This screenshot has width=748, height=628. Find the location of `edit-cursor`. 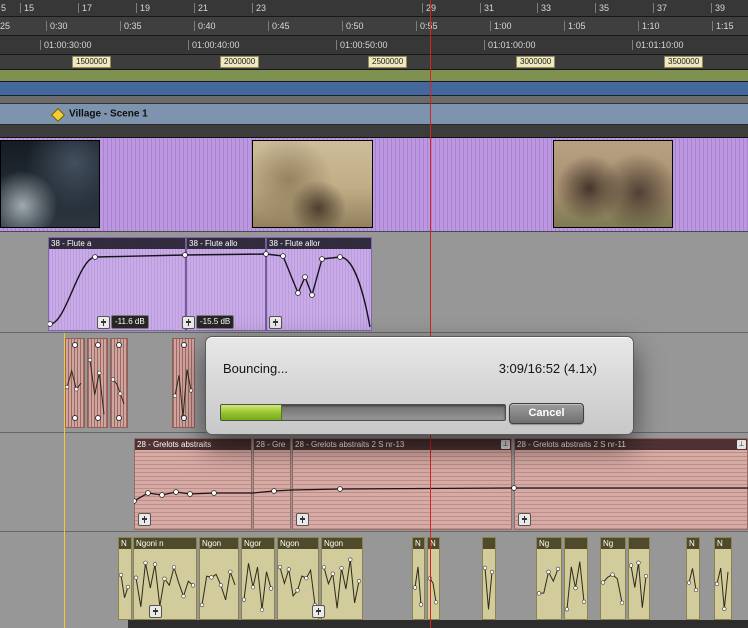

edit-cursor is located at coordinates (64, 480).